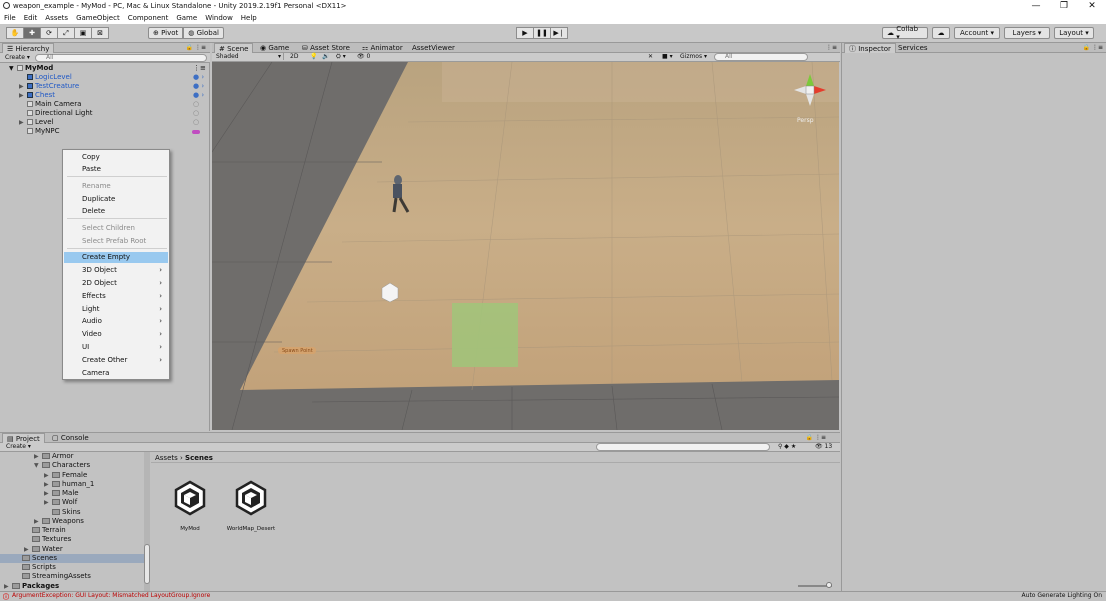 The width and height of the screenshot is (1106, 601). I want to click on asset-tile: MyMod, so click(190, 510).